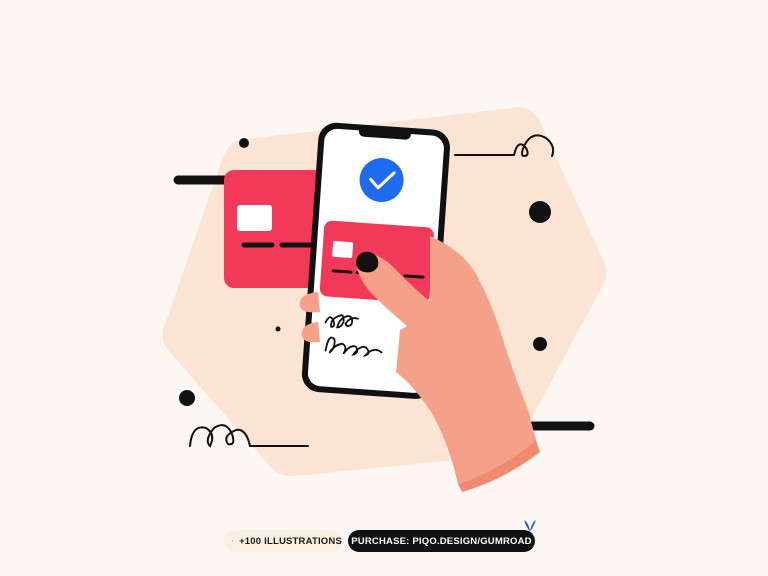 This screenshot has width=768, height=576. What do you see at coordinates (278, 329) in the screenshot?
I see `decor-dot-tiny` at bounding box center [278, 329].